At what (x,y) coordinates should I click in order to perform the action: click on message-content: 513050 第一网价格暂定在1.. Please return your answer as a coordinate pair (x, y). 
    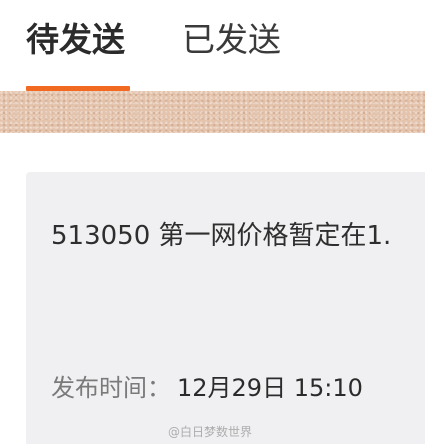
    Looking at the image, I should click on (221, 236).